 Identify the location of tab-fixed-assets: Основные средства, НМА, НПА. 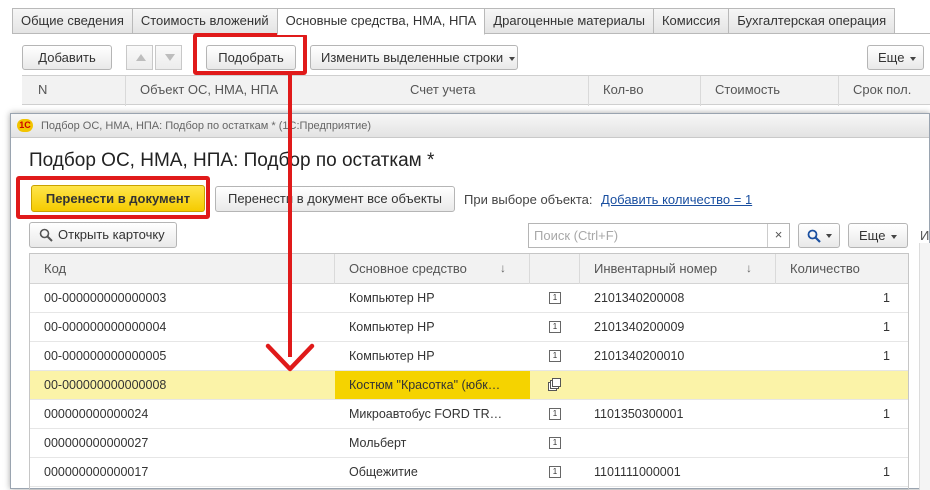
(381, 21).